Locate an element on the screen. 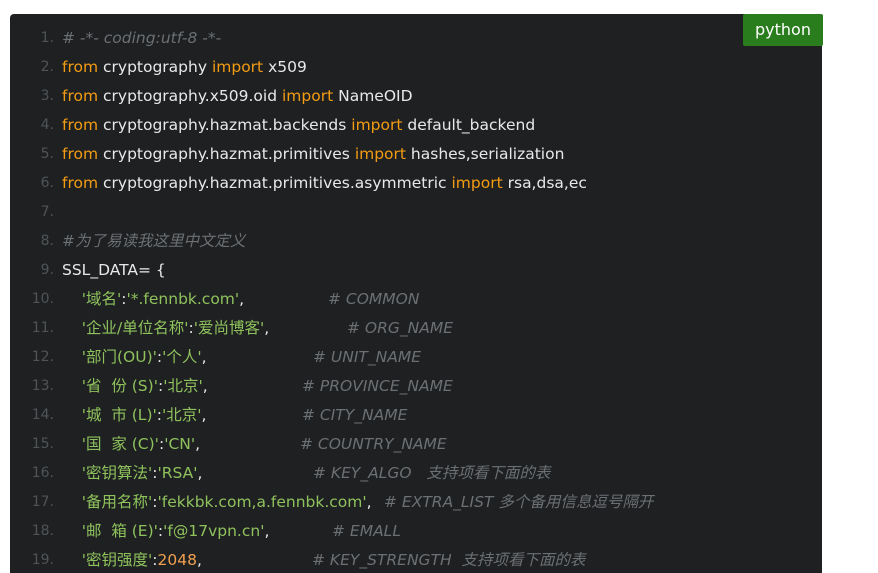 The image size is (878, 573). code-token: '国 家 (C)' is located at coordinates (120, 444).